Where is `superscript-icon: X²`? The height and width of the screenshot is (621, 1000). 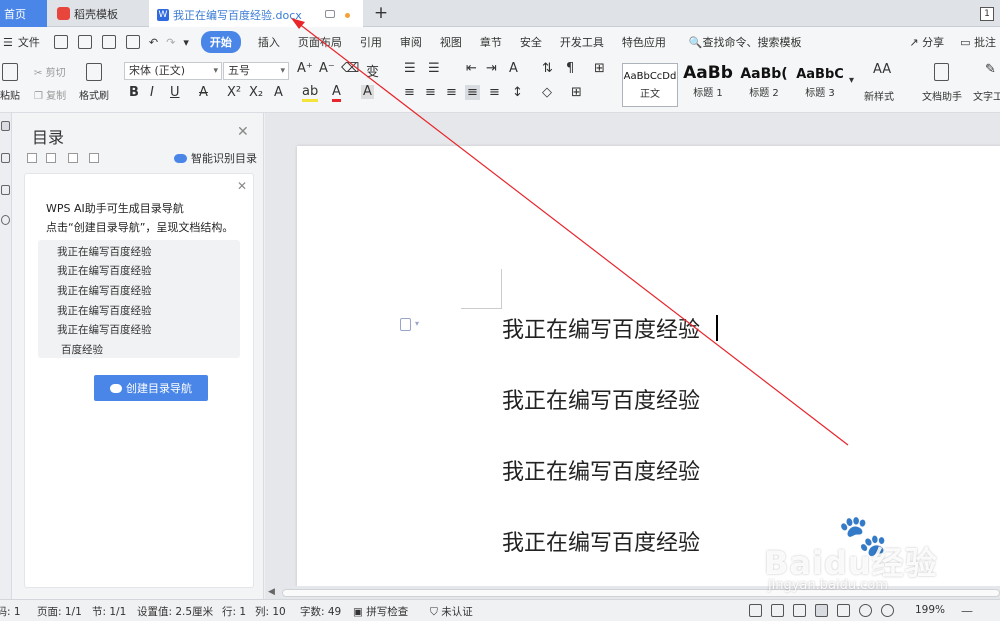 superscript-icon: X² is located at coordinates (234, 92).